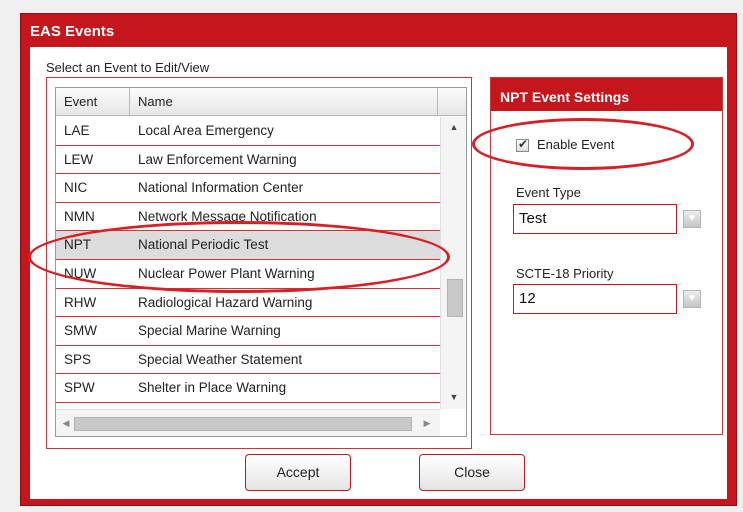  What do you see at coordinates (606, 94) in the screenshot?
I see `settings-panel-title: NPT Event Settings` at bounding box center [606, 94].